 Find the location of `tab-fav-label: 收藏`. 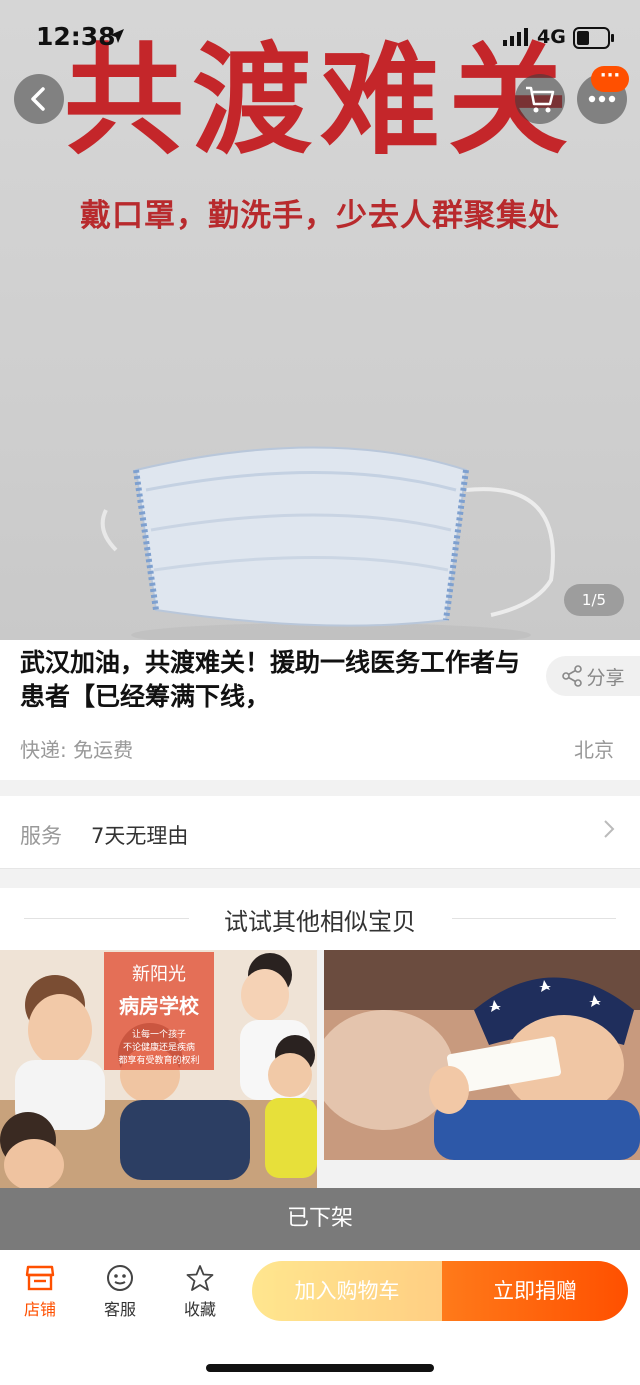

tab-fav-label: 收藏 is located at coordinates (199, 1309).